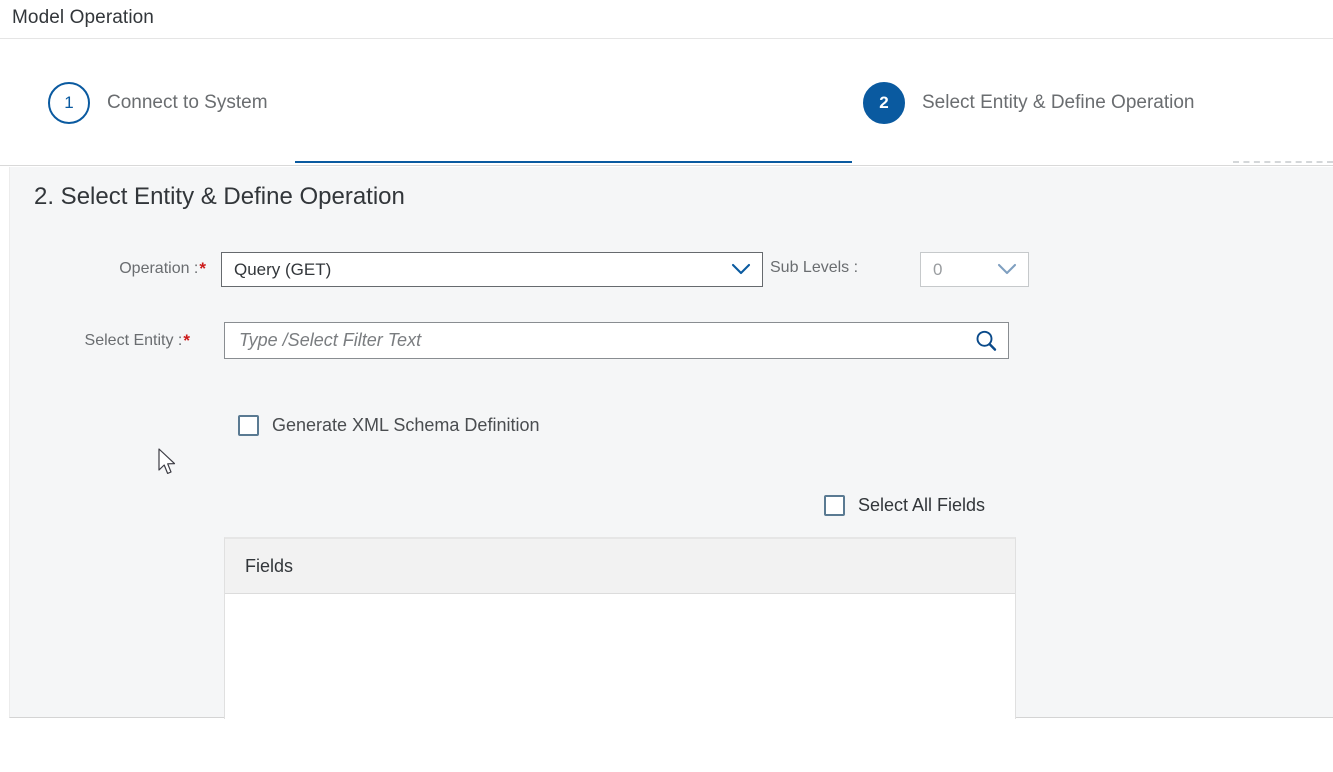 This screenshot has width=1333, height=772. Describe the element at coordinates (616, 340) in the screenshot. I see `select-entity-field: Type /Select Filter Text` at that location.